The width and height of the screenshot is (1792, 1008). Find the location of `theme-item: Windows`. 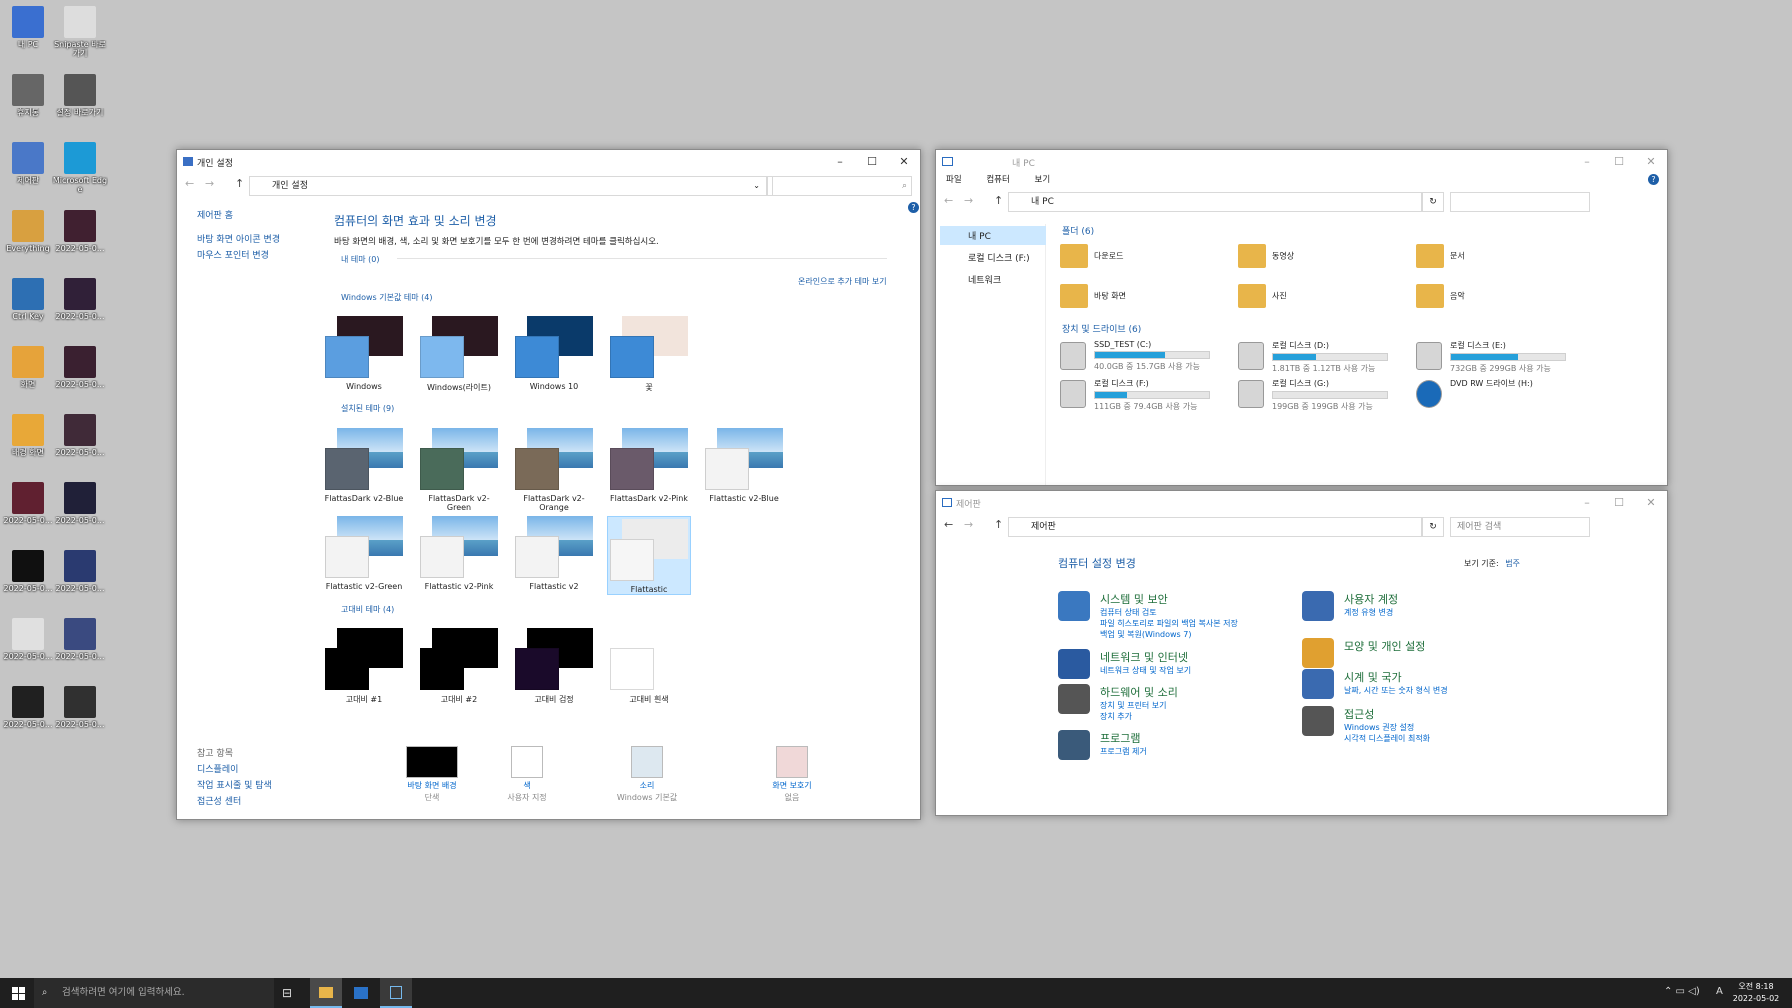

theme-item: Windows is located at coordinates (364, 353).